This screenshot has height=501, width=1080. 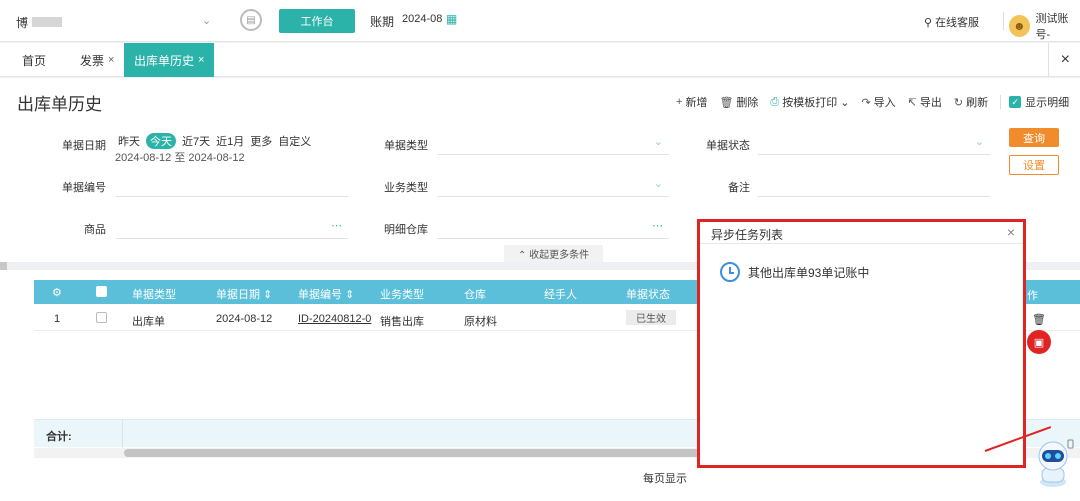 What do you see at coordinates (928, 22) in the screenshot?
I see `headset-icon: ⚲` at bounding box center [928, 22].